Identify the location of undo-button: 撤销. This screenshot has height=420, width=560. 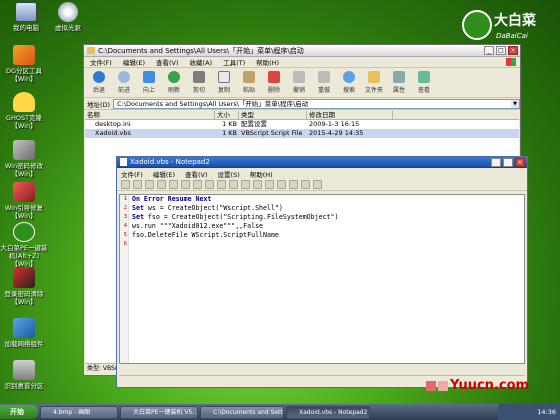
(299, 82).